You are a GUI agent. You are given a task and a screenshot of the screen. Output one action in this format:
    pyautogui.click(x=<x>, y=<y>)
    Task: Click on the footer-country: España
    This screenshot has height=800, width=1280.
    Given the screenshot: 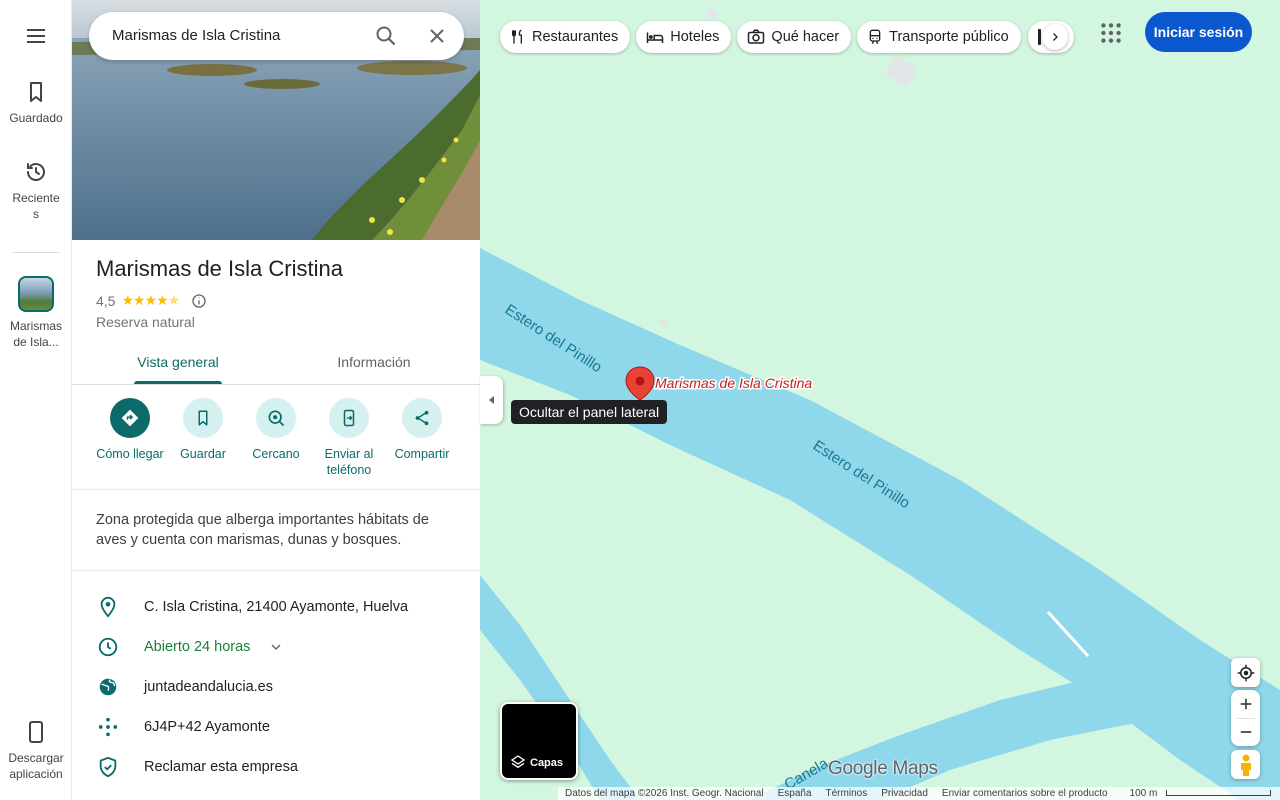 What is the action you would take?
    pyautogui.click(x=795, y=793)
    